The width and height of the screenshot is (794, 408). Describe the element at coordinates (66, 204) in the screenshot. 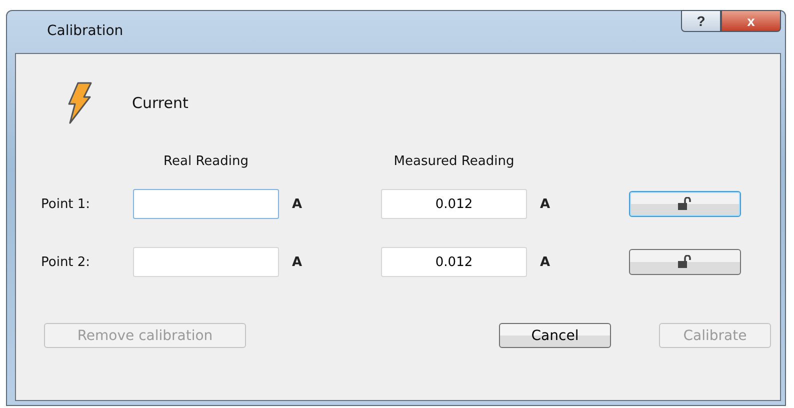

I see `point-label: Point 1:` at that location.